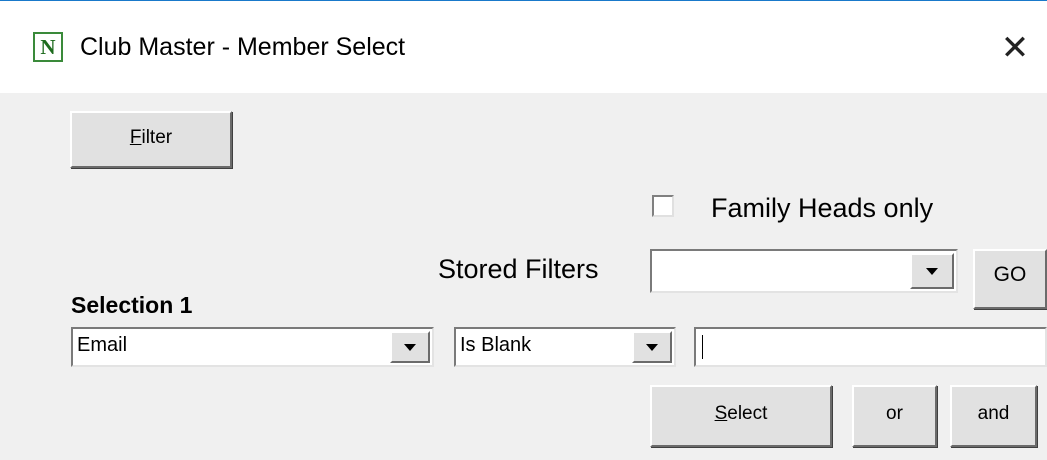  Describe the element at coordinates (1010, 274) in the screenshot. I see `go-button-label: GO` at that location.